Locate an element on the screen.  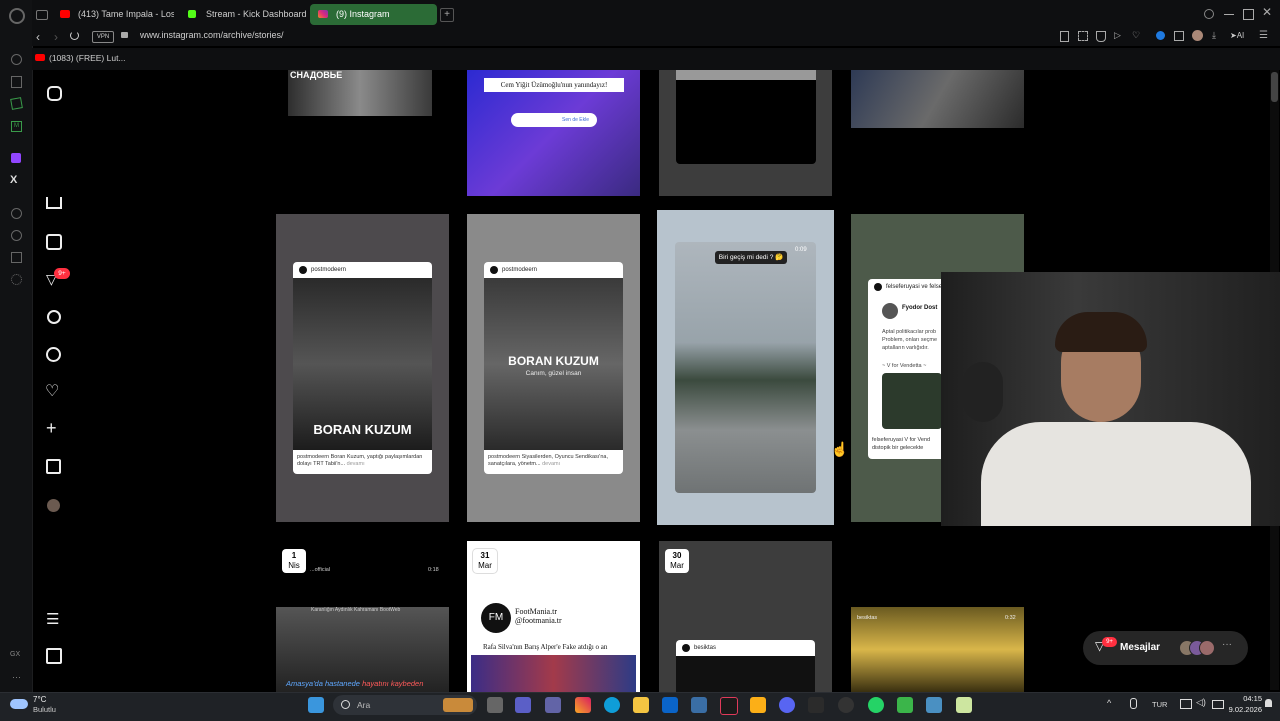
tweet-author: Fyodor Dost is located at coordinates (920, 308).